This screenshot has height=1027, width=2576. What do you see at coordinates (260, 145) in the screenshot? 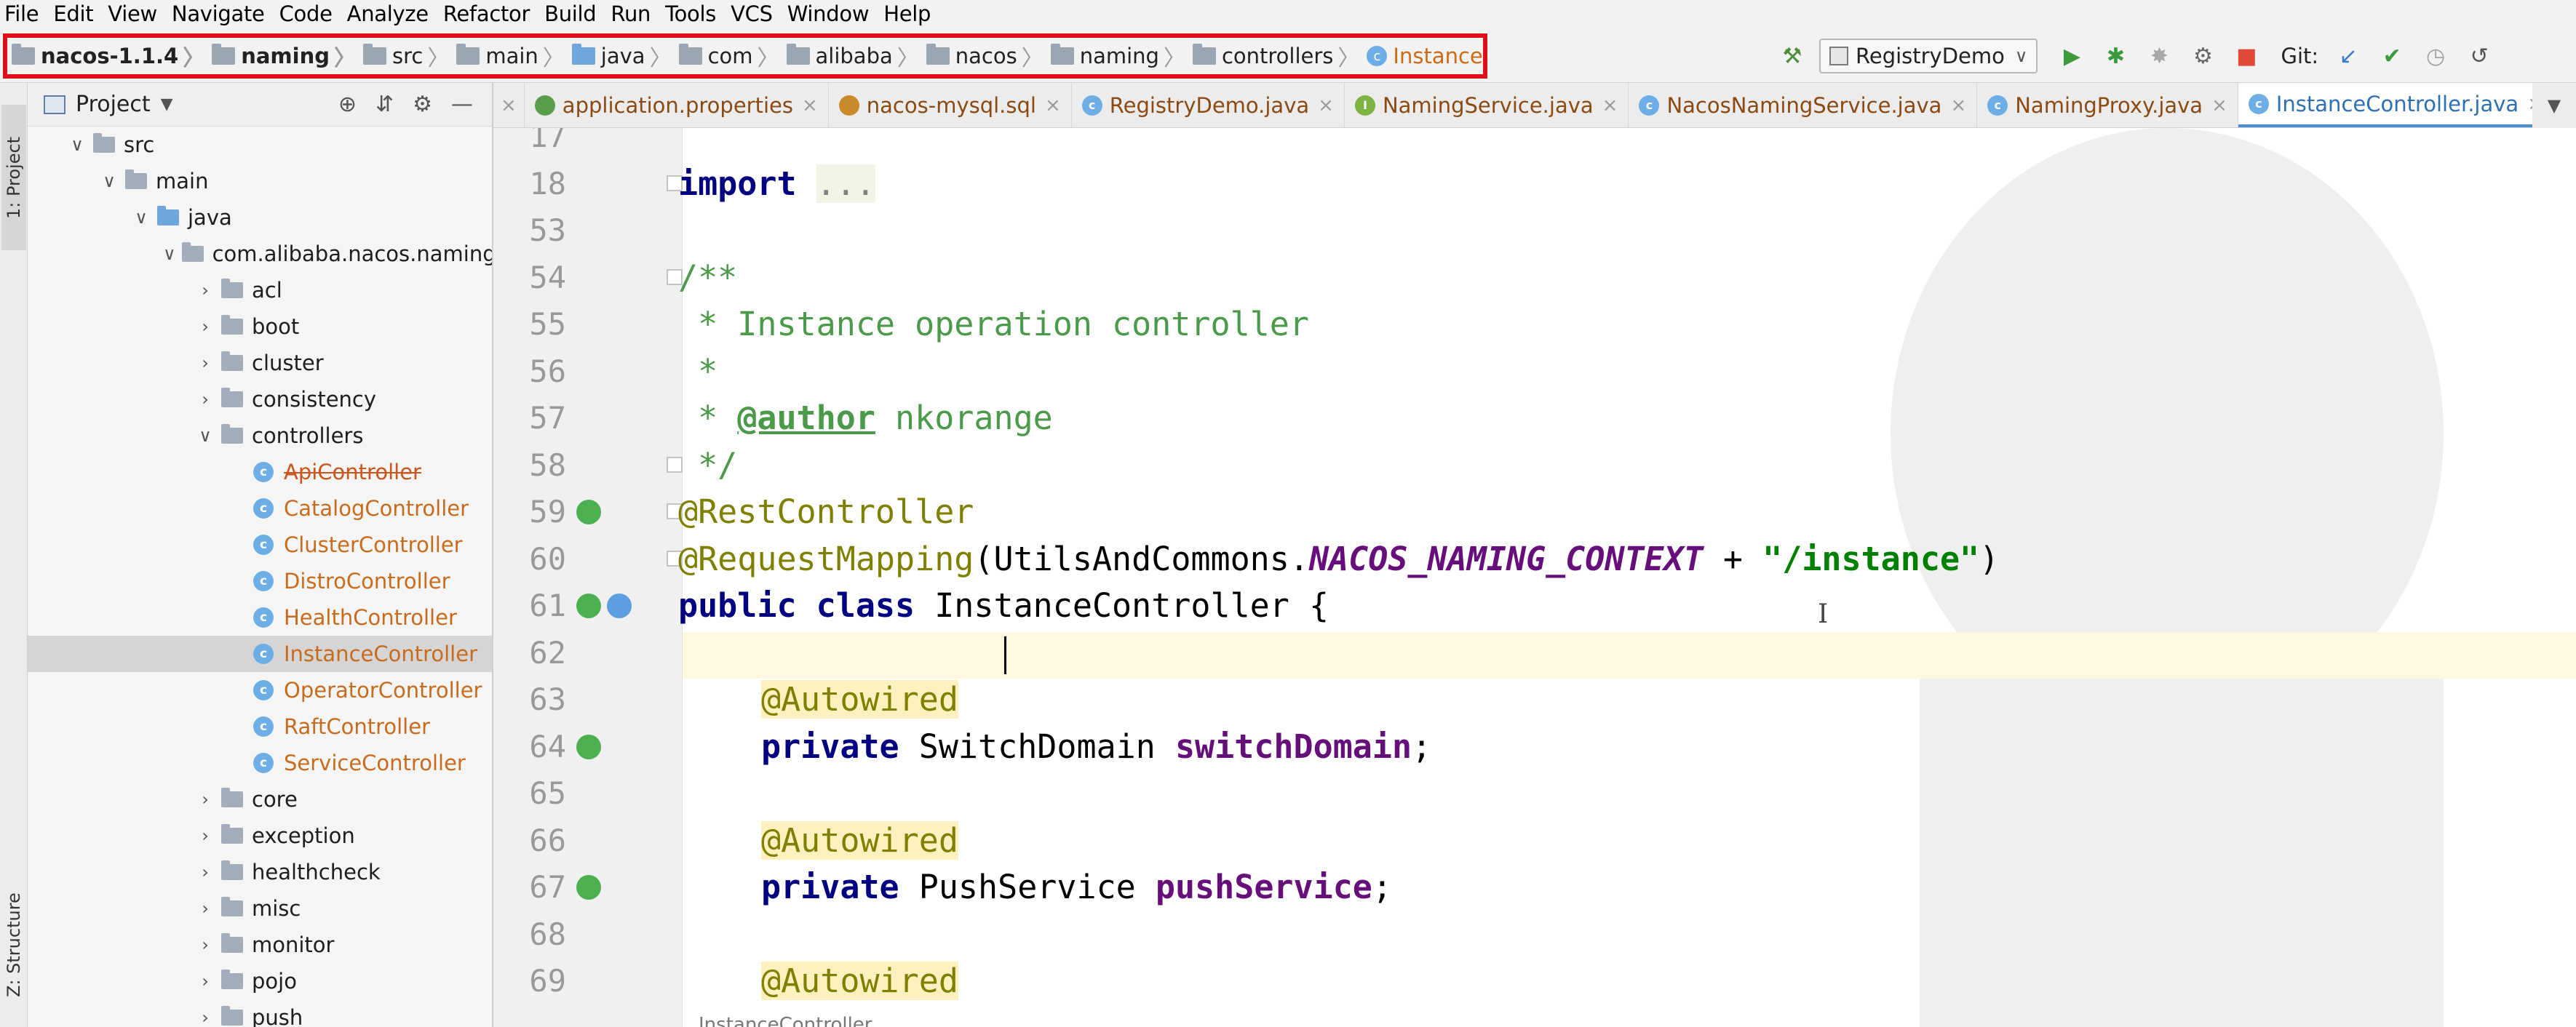
I see `tree-item-folder: ∨ src` at bounding box center [260, 145].